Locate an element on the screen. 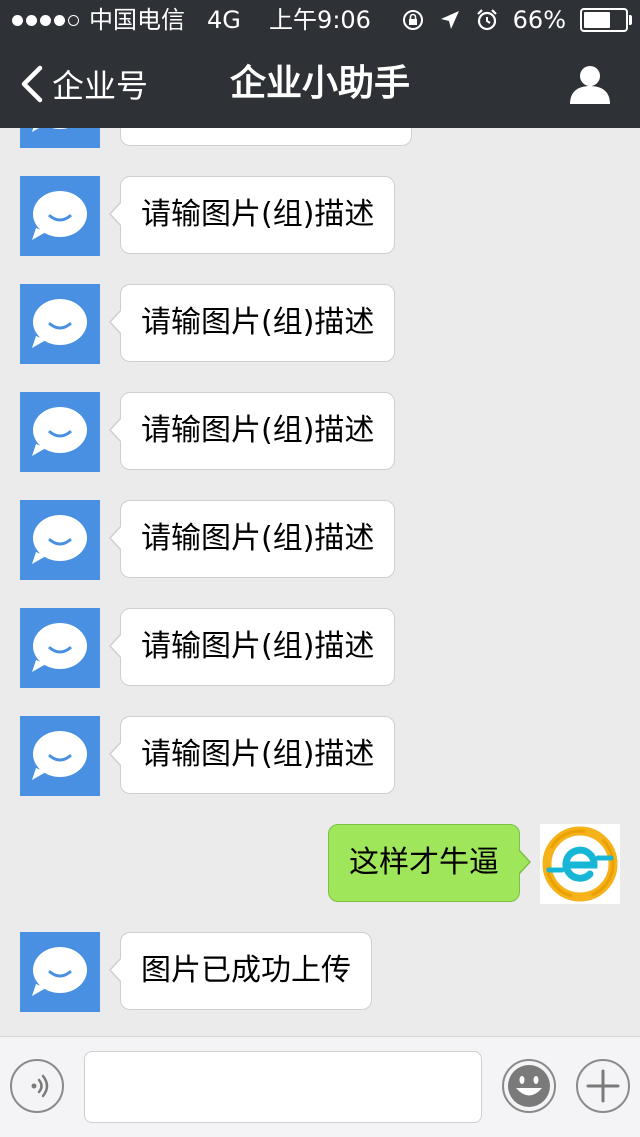 Image resolution: width=640 pixels, height=1137 pixels. plus-icon is located at coordinates (603, 1086).